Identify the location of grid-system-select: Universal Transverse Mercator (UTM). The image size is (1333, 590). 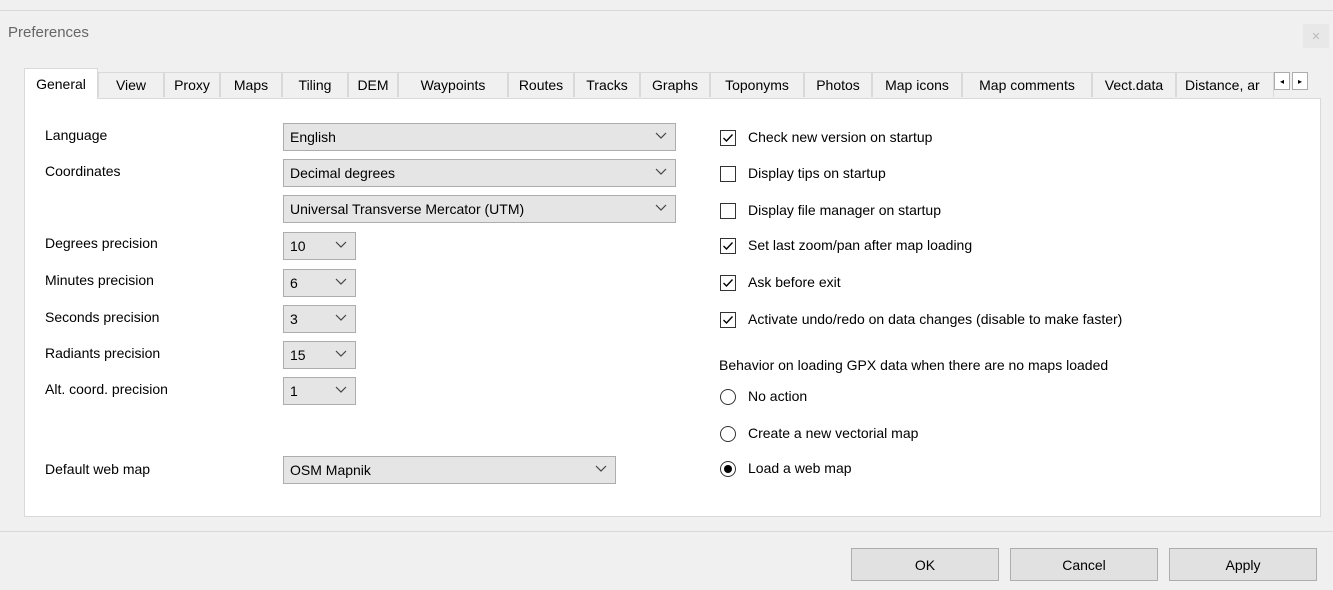
(479, 209).